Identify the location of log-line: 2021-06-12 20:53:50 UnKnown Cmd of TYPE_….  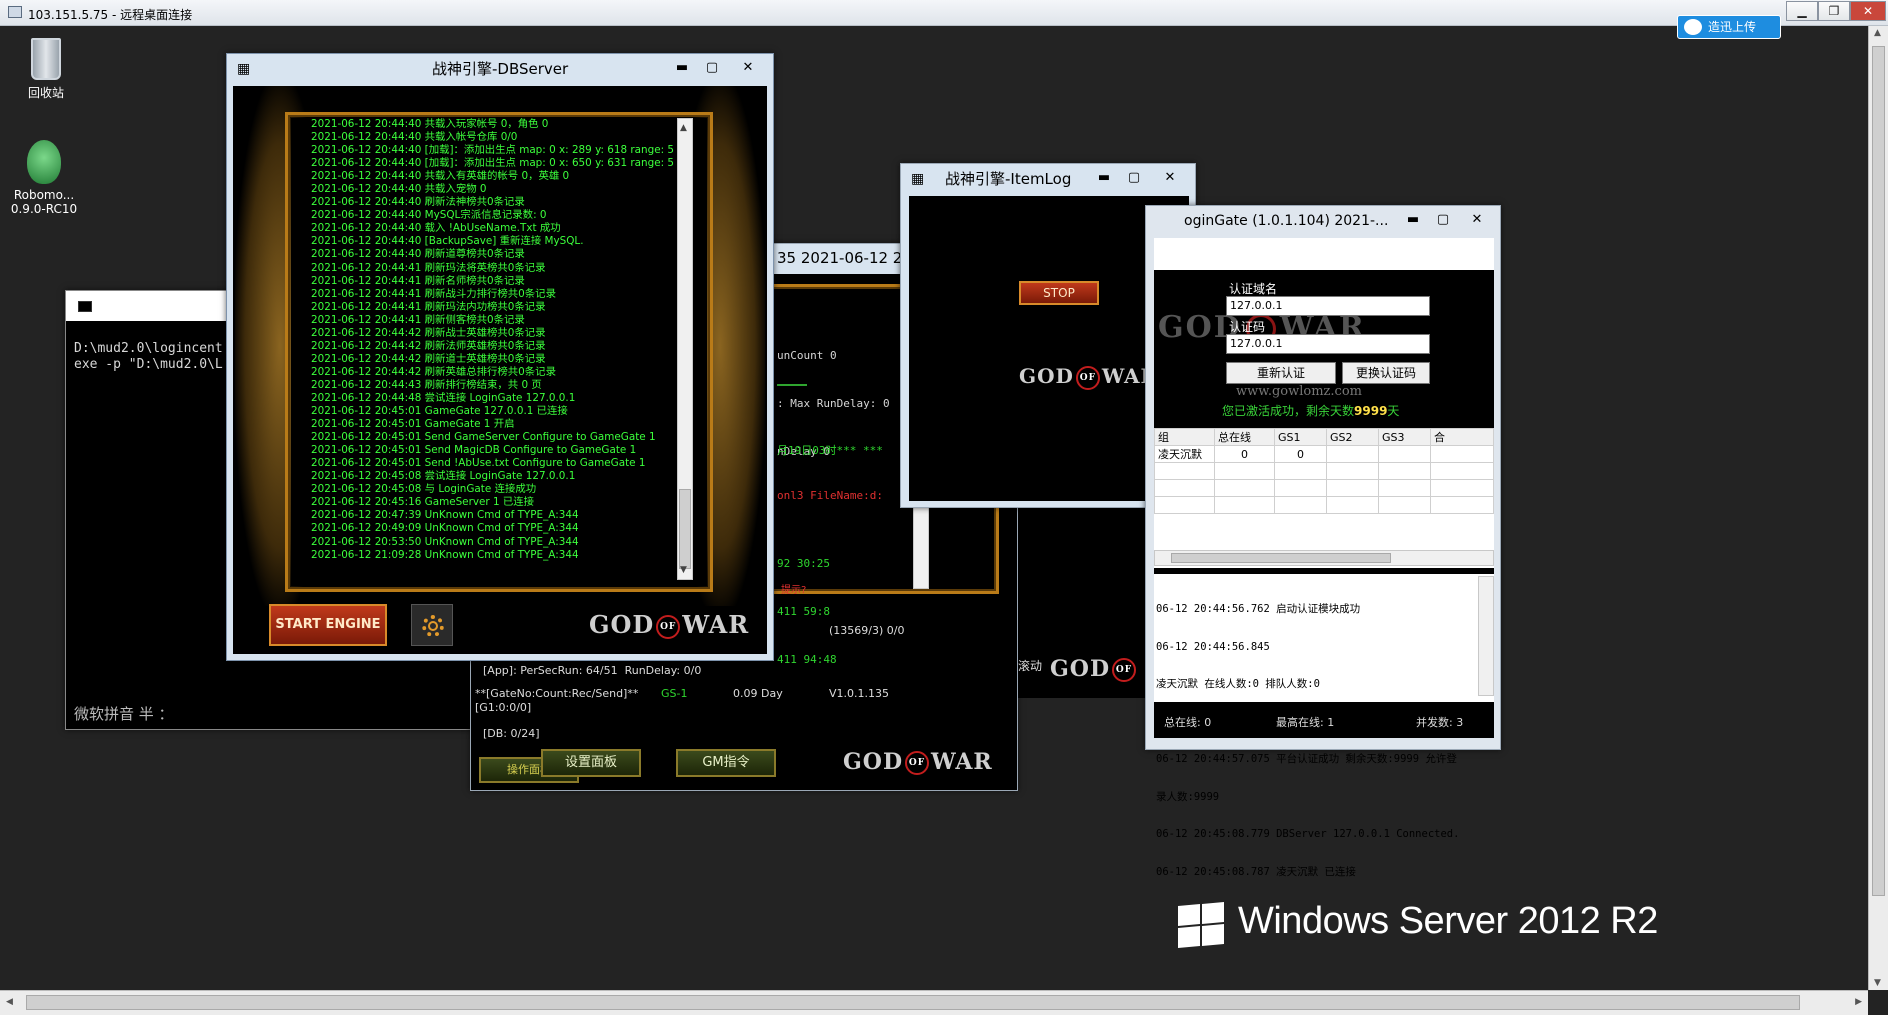
(445, 541).